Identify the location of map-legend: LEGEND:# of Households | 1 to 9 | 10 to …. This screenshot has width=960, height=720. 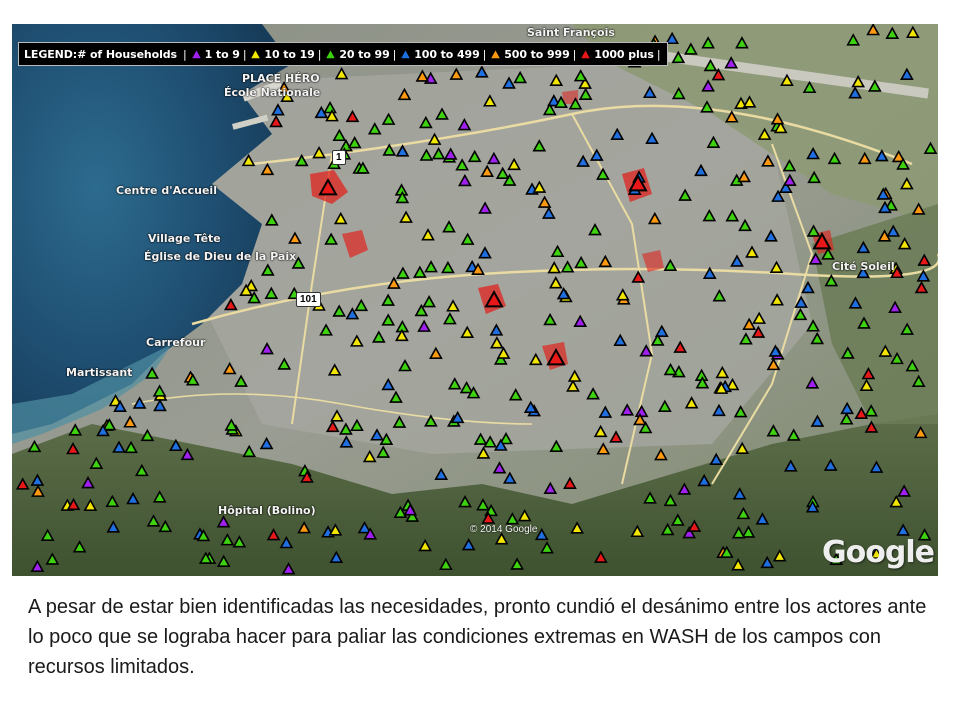
(343, 54).